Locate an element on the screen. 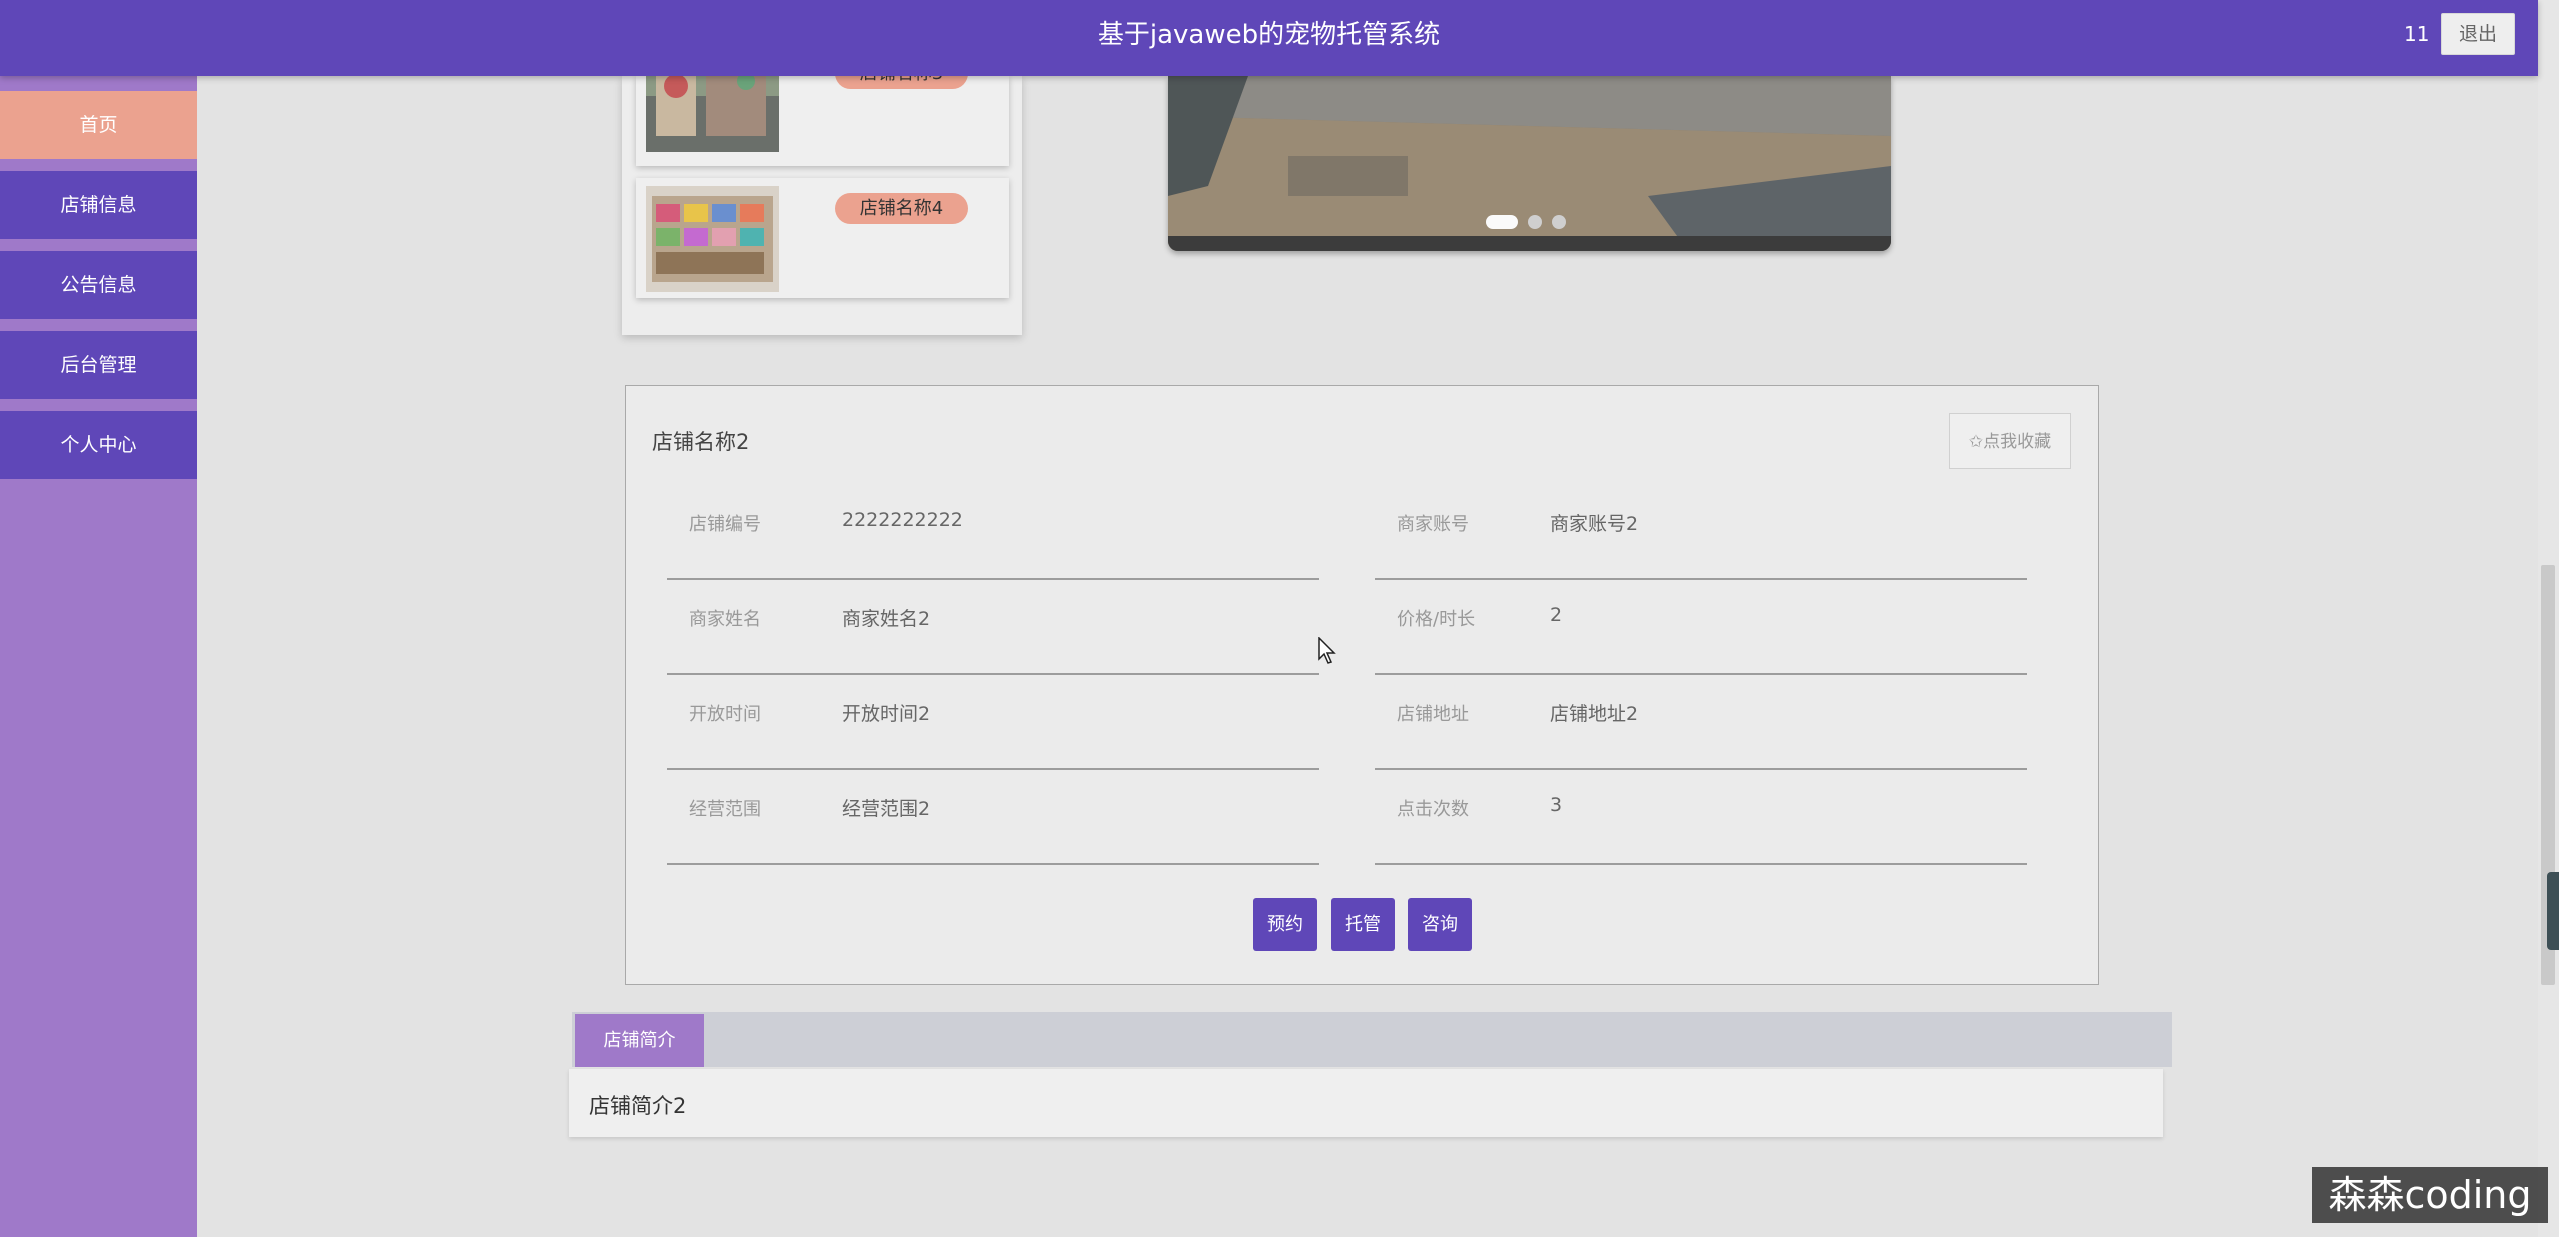 The height and width of the screenshot is (1237, 2559). shop-list-panel: 店铺名称3 店铺名称4 is located at coordinates (822, 190).